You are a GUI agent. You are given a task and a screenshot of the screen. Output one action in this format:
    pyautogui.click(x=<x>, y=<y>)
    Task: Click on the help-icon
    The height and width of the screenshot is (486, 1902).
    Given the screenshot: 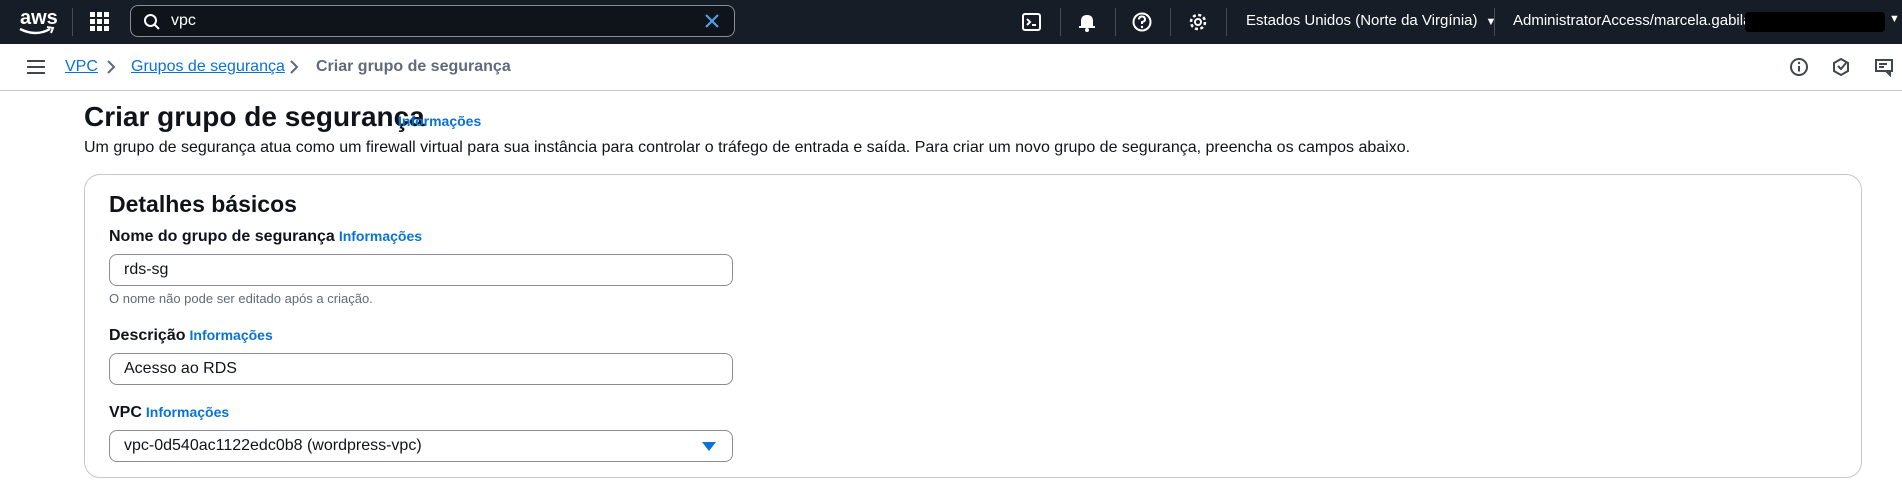 What is the action you would take?
    pyautogui.click(x=1142, y=22)
    